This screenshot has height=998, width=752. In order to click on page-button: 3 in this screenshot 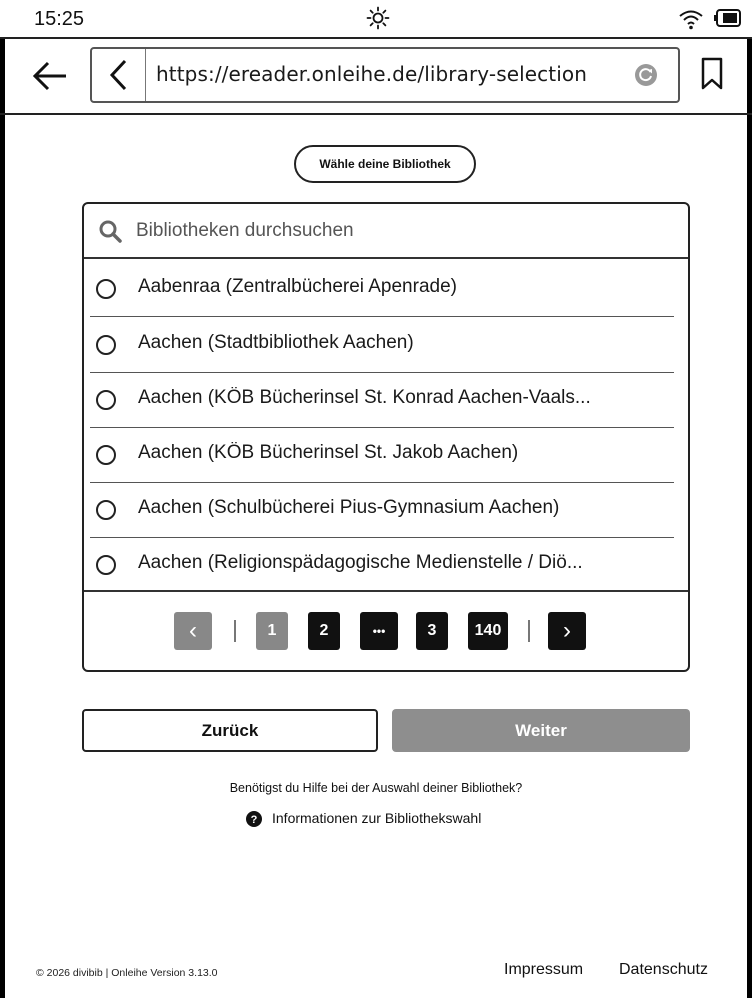, I will do `click(432, 631)`.